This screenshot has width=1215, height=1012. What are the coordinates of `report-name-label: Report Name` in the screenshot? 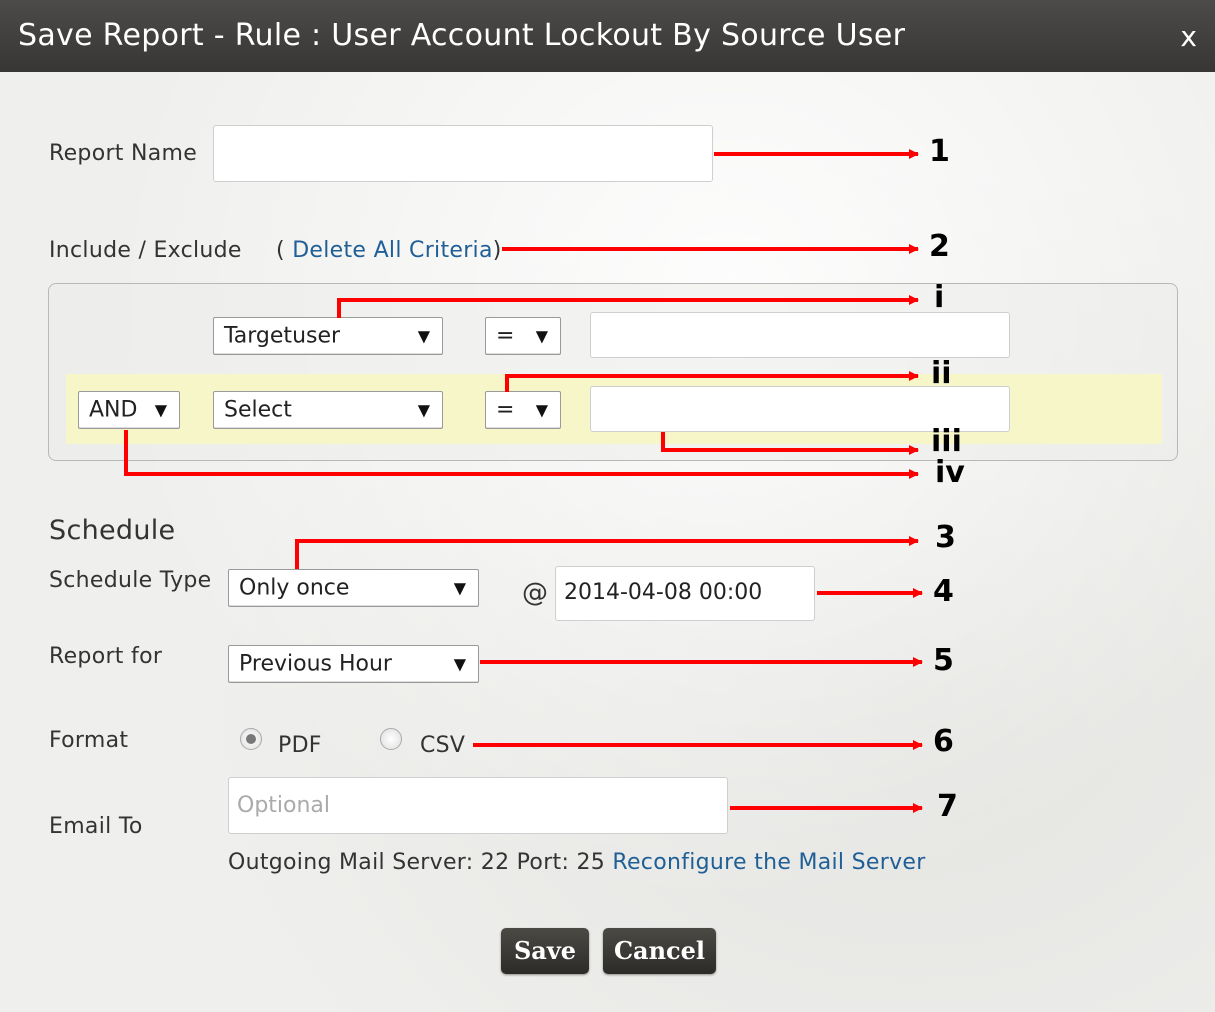 It's located at (123, 153).